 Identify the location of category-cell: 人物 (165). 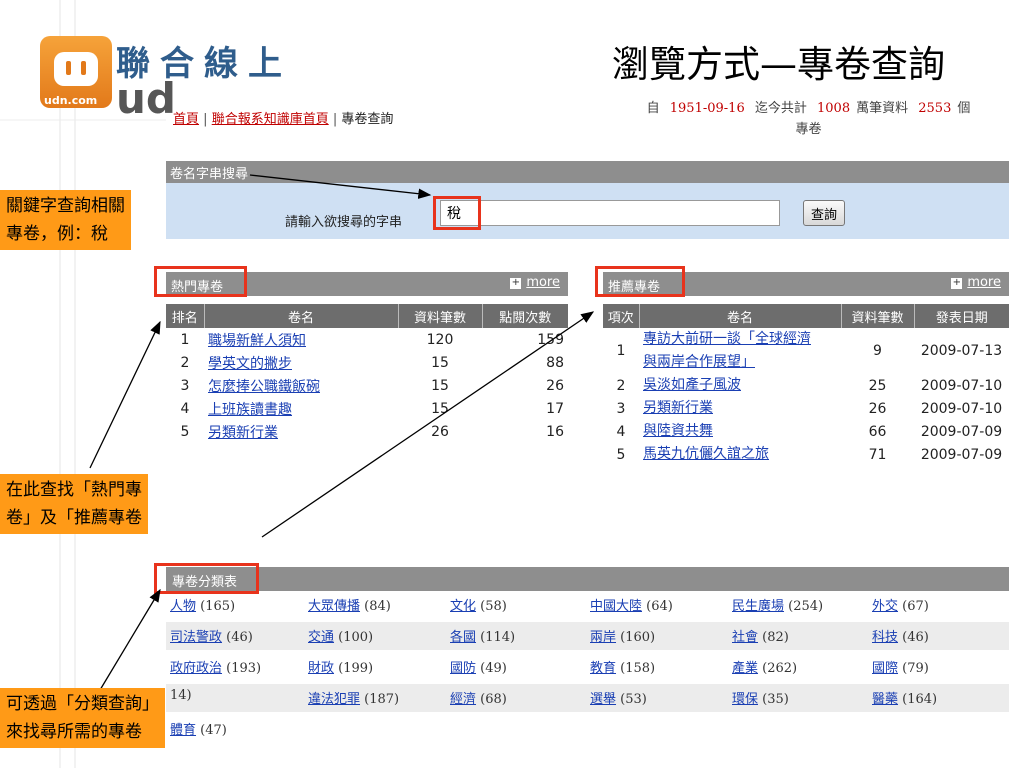
(202, 604).